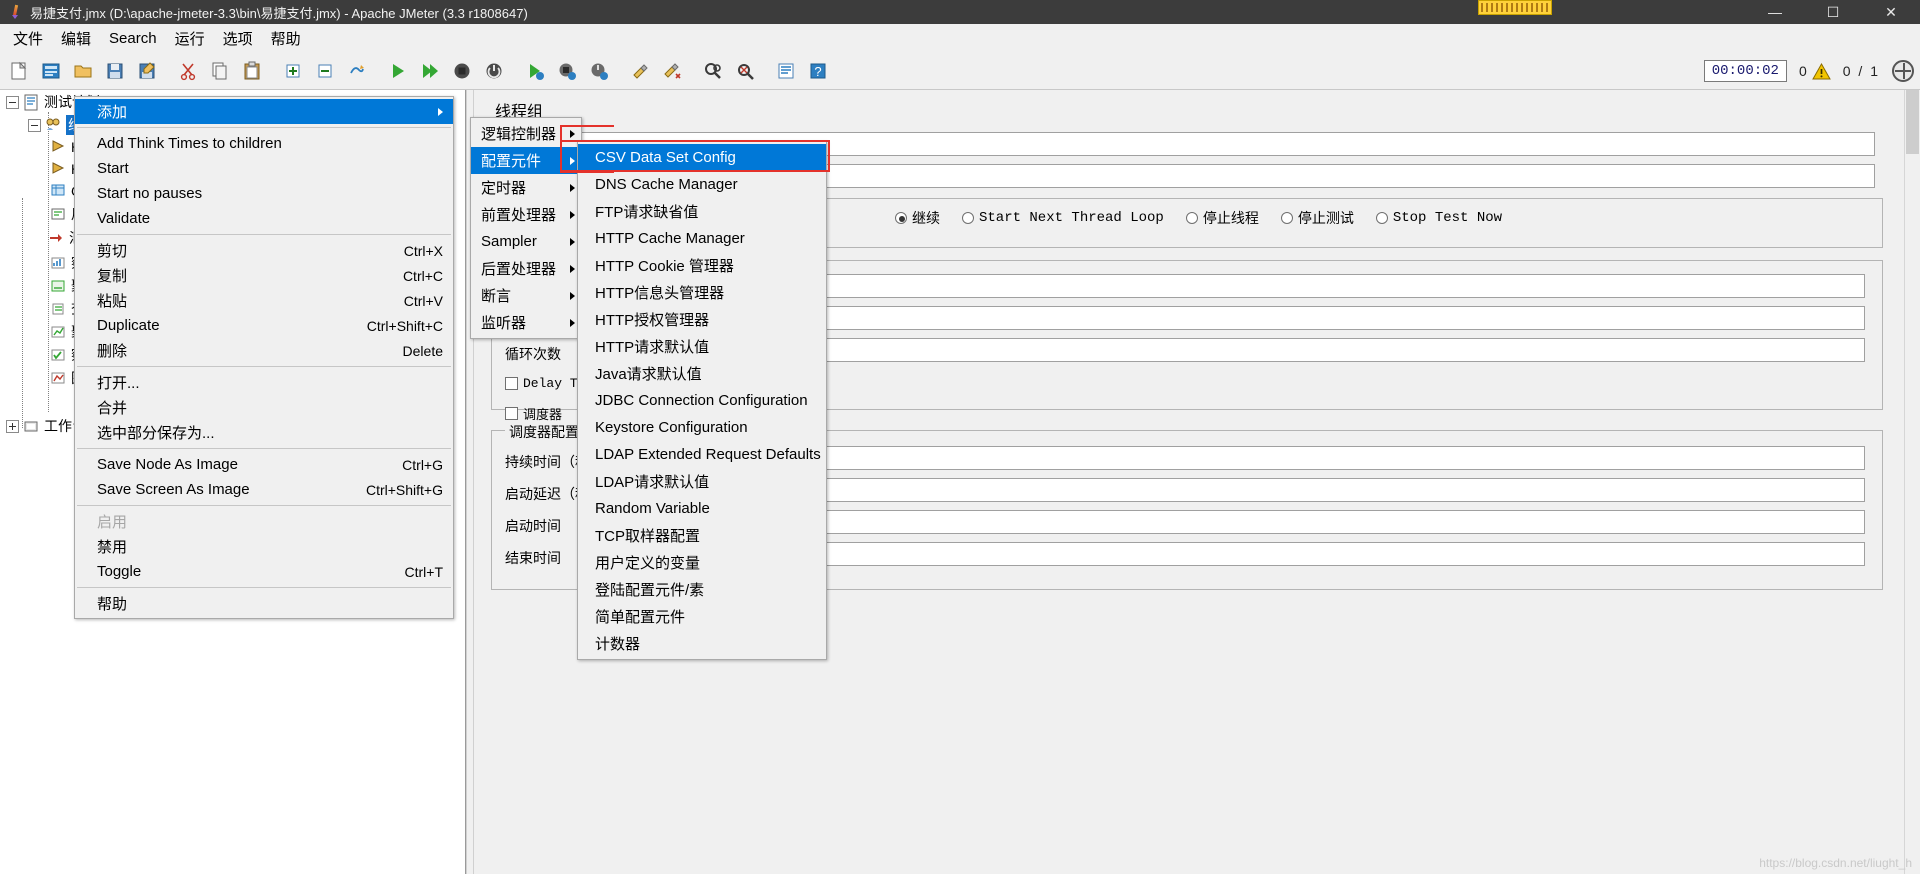 The width and height of the screenshot is (1920, 874). What do you see at coordinates (286, 38) in the screenshot?
I see `menu-help: 帮助` at bounding box center [286, 38].